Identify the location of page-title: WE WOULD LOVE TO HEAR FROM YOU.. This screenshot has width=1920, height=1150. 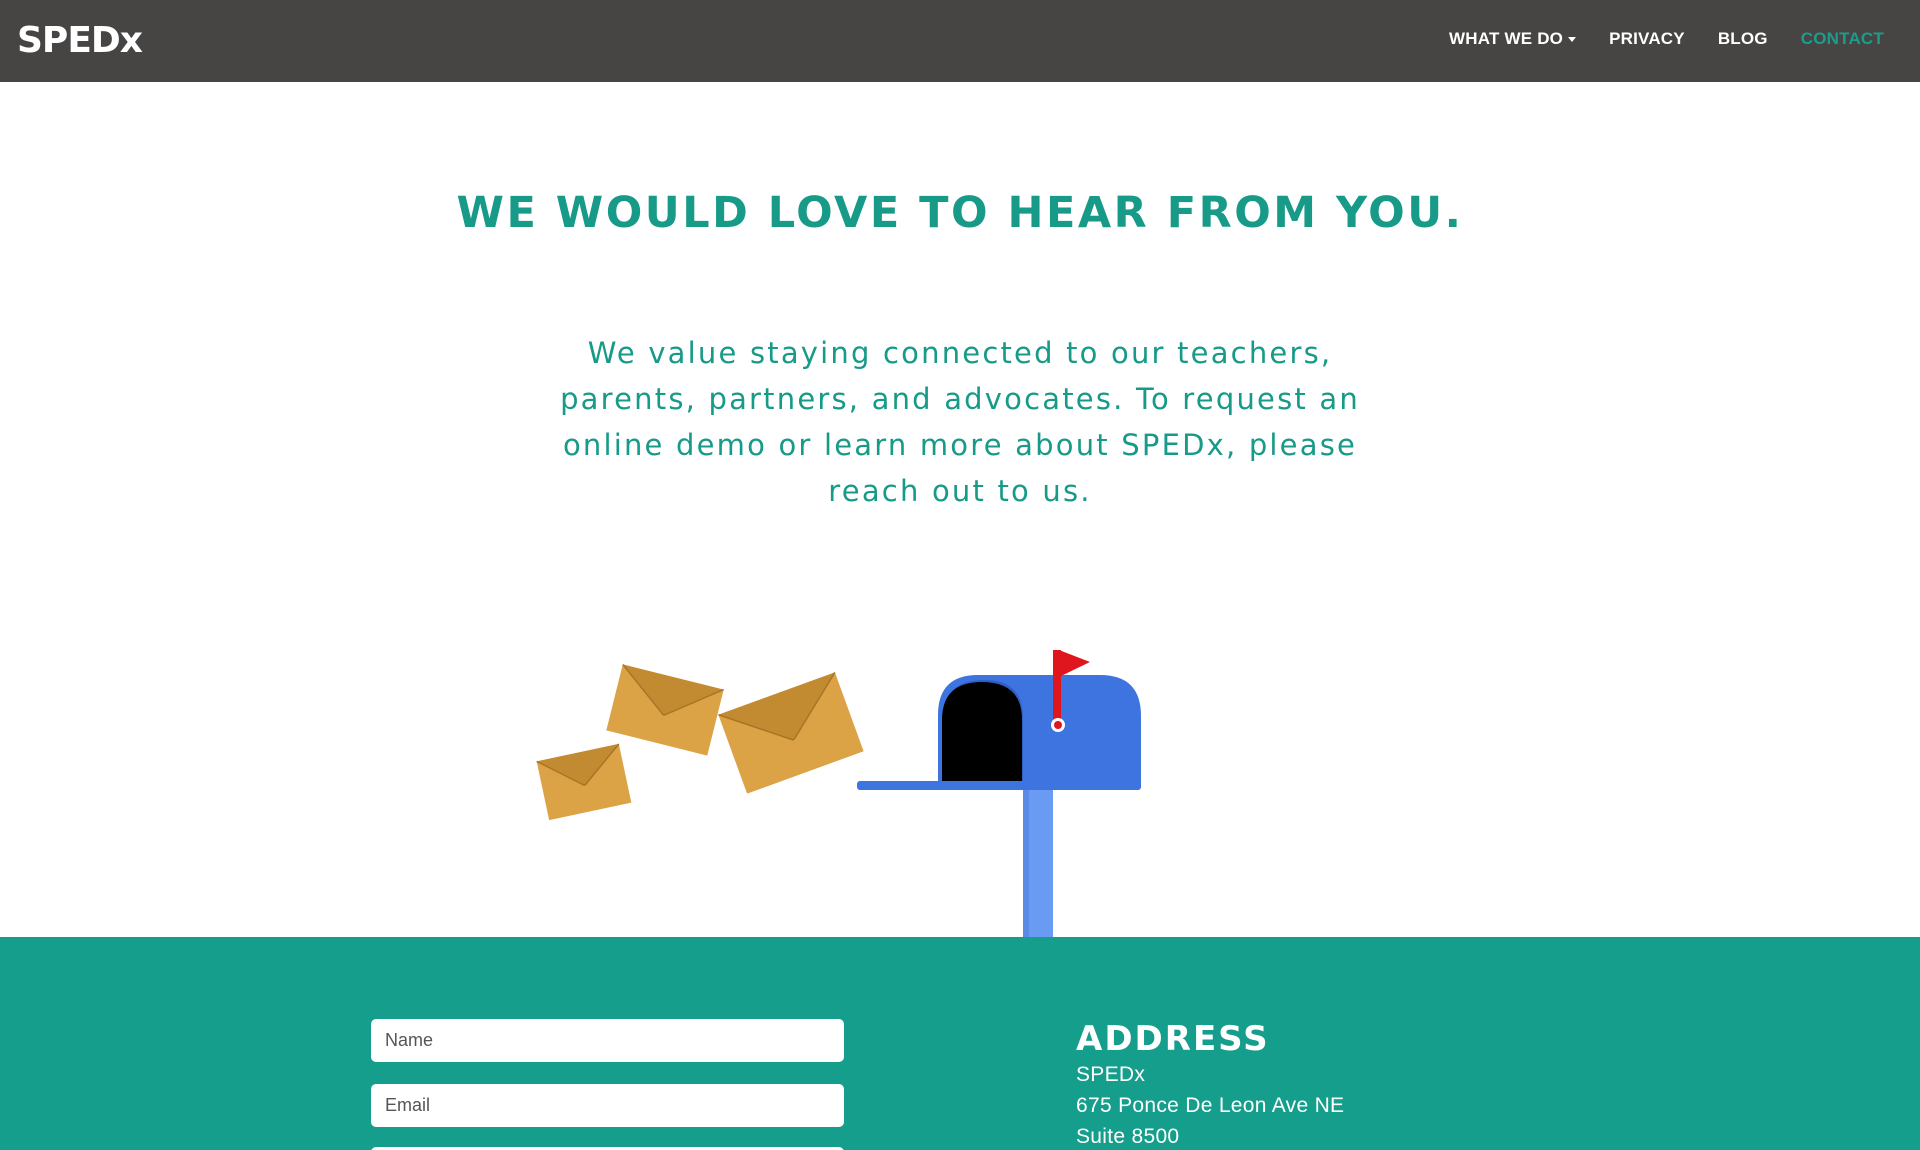
(960, 213).